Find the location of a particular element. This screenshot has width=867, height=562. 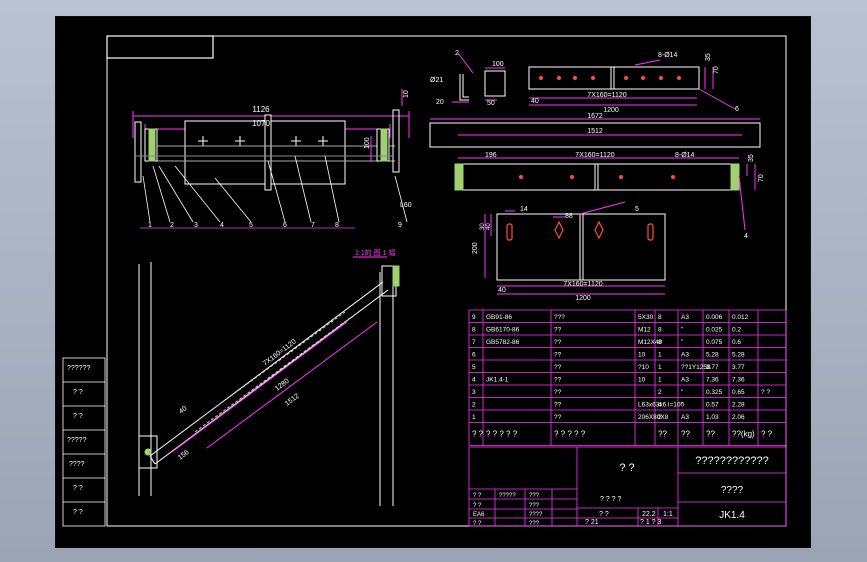

bom-cell-no: 9 is located at coordinates (474, 317).